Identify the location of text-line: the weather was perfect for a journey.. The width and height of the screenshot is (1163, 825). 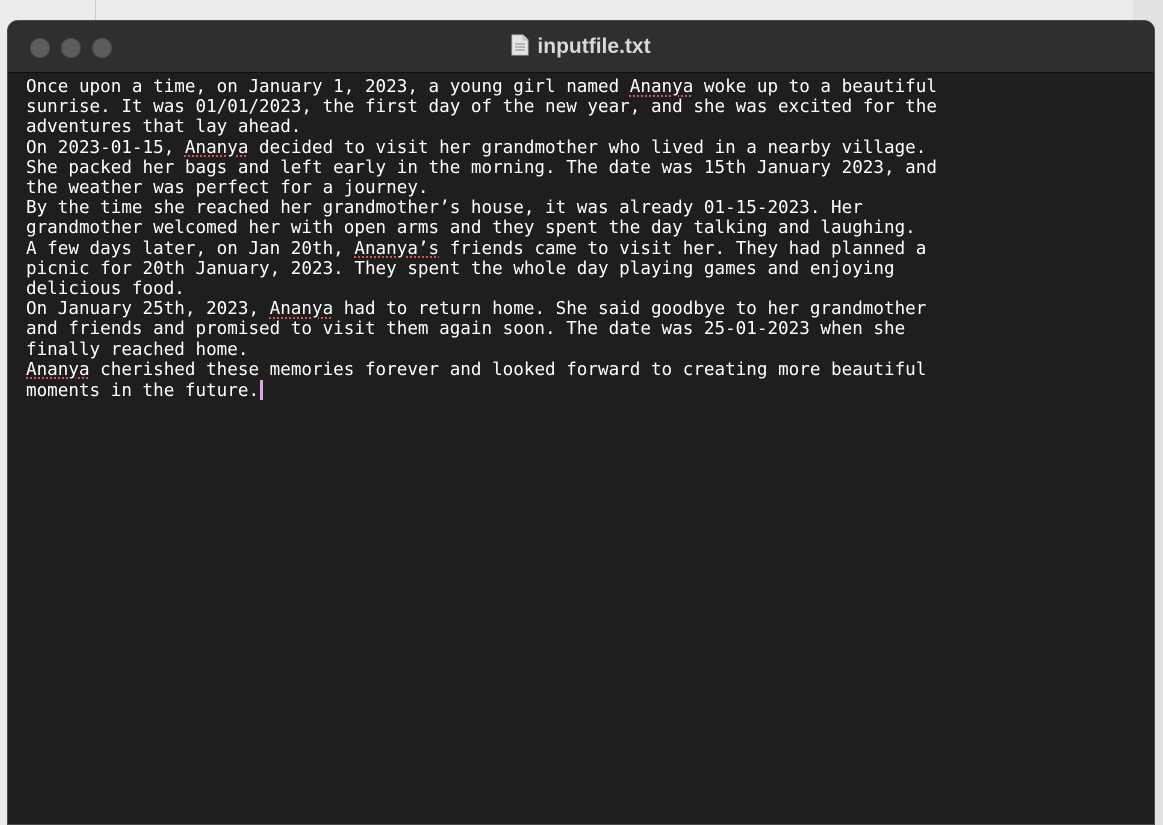
(588, 188).